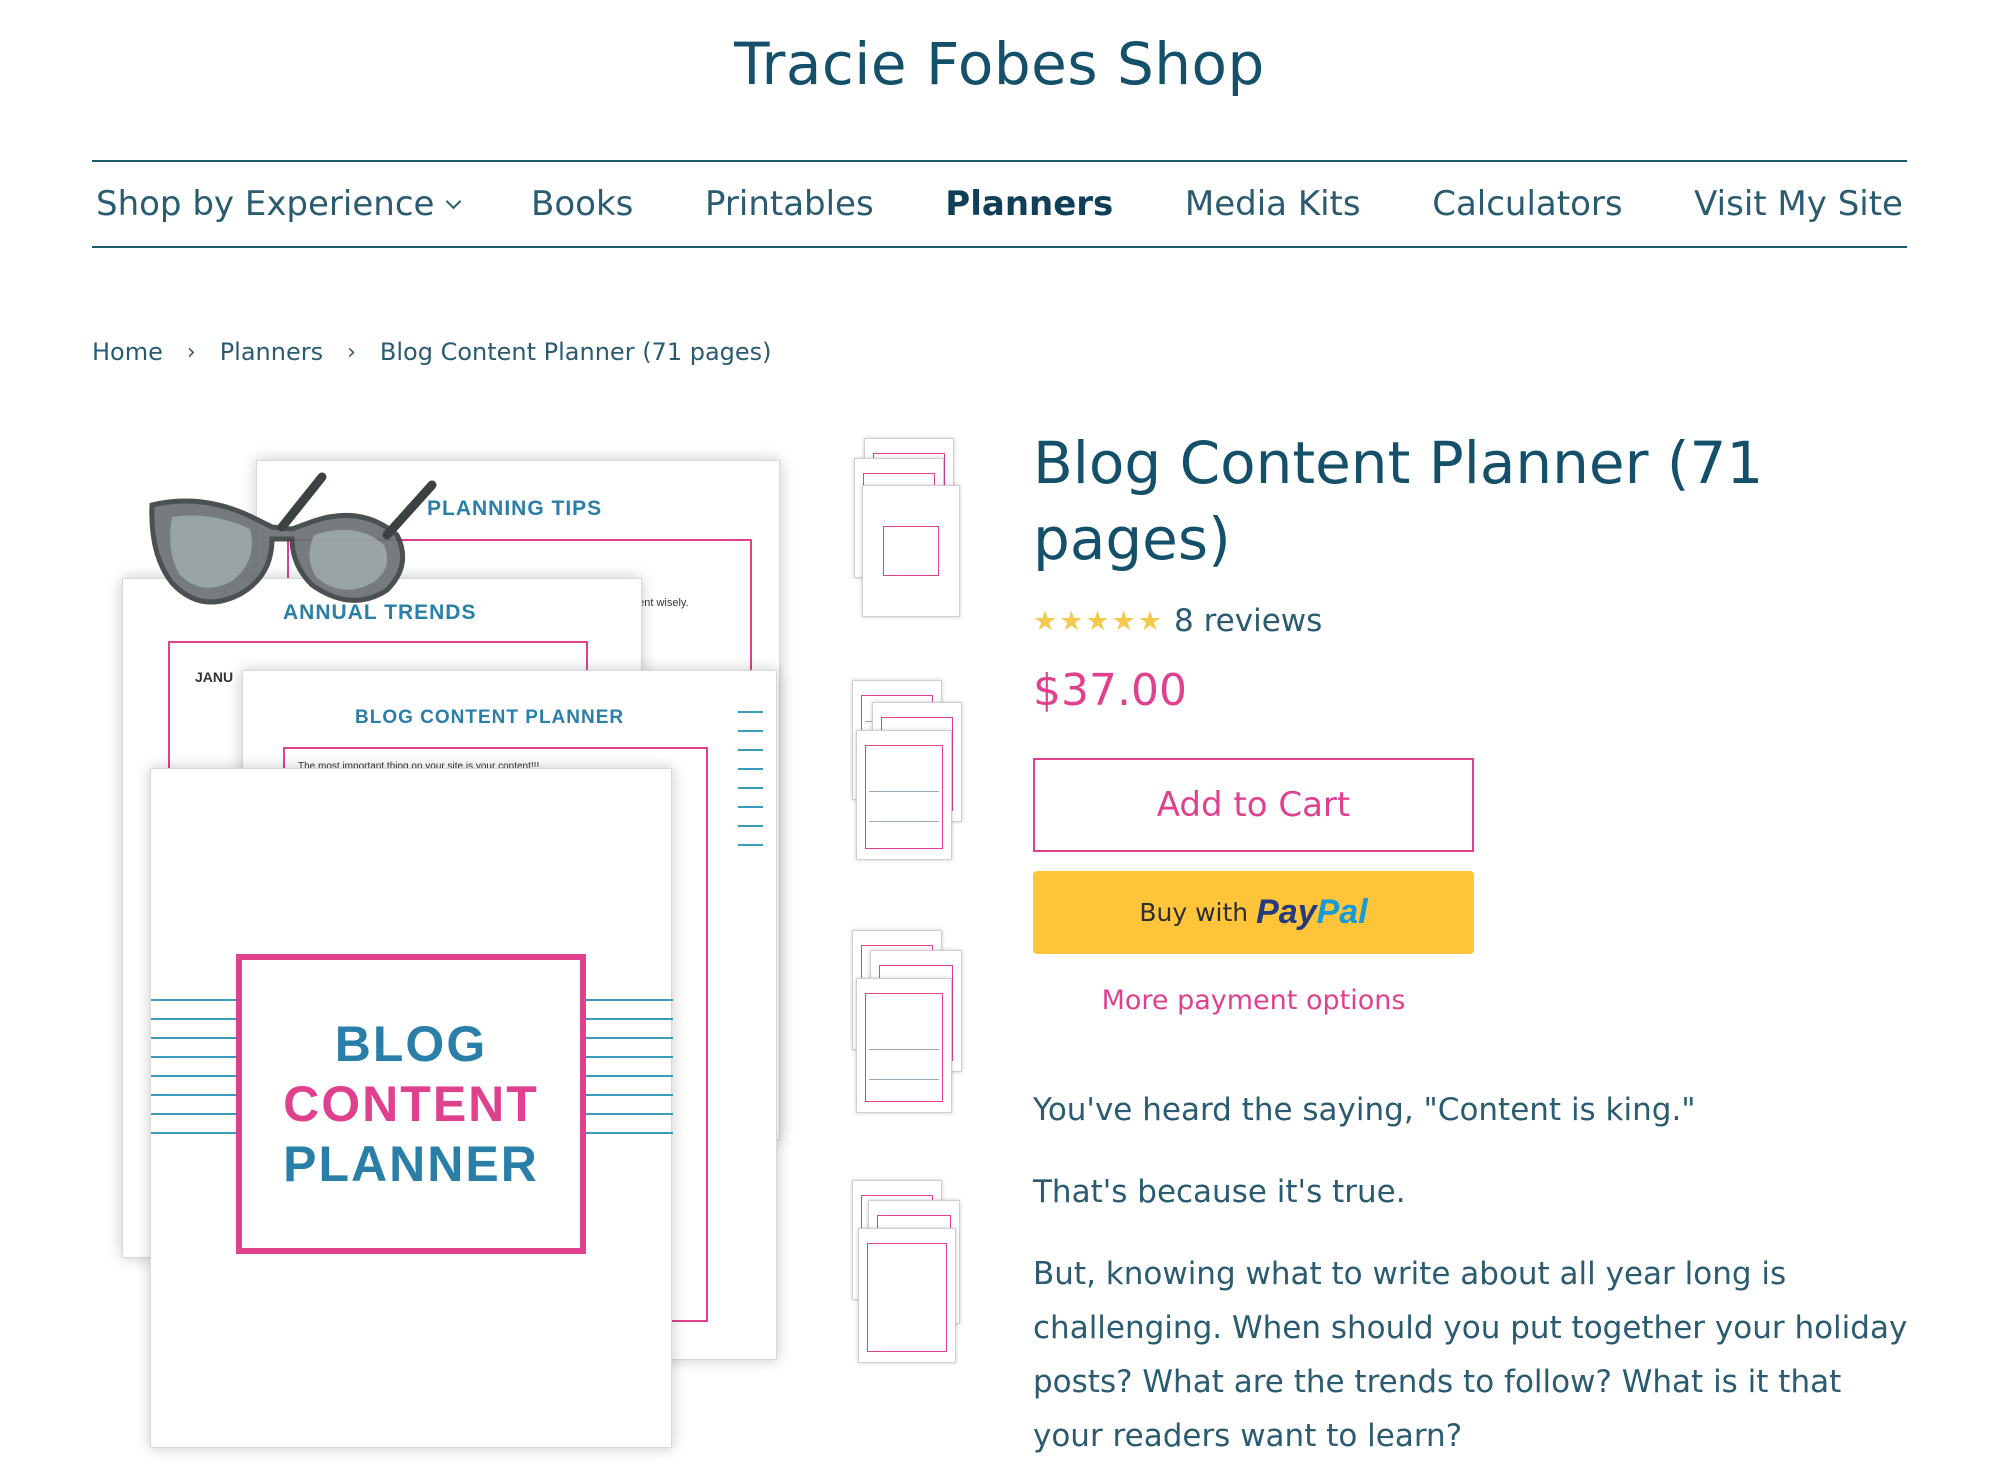 The height and width of the screenshot is (1484, 1999). I want to click on paypal-buy-label: Buy with, so click(1194, 912).